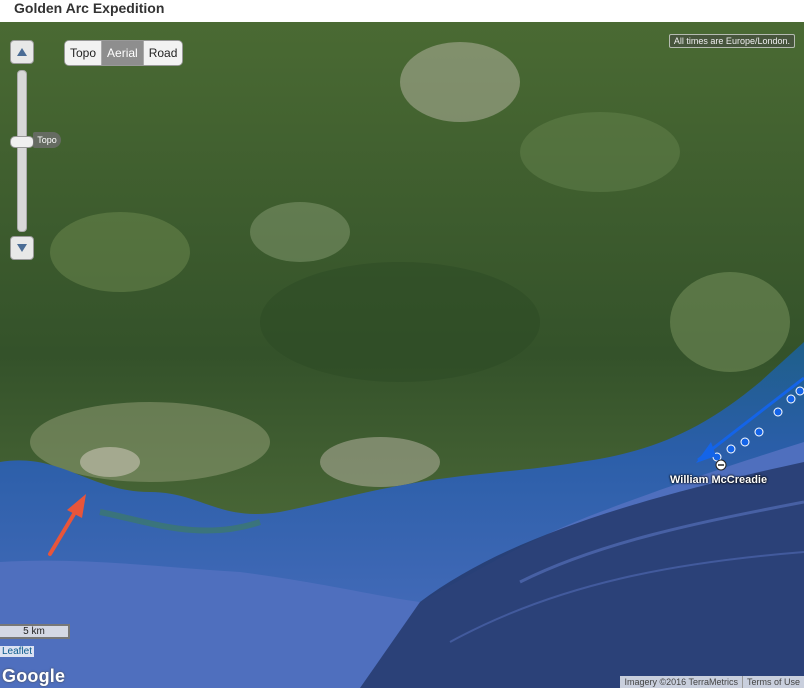 Image resolution: width=804 pixels, height=688 pixels. I want to click on track-waypoints, so click(758, 424).